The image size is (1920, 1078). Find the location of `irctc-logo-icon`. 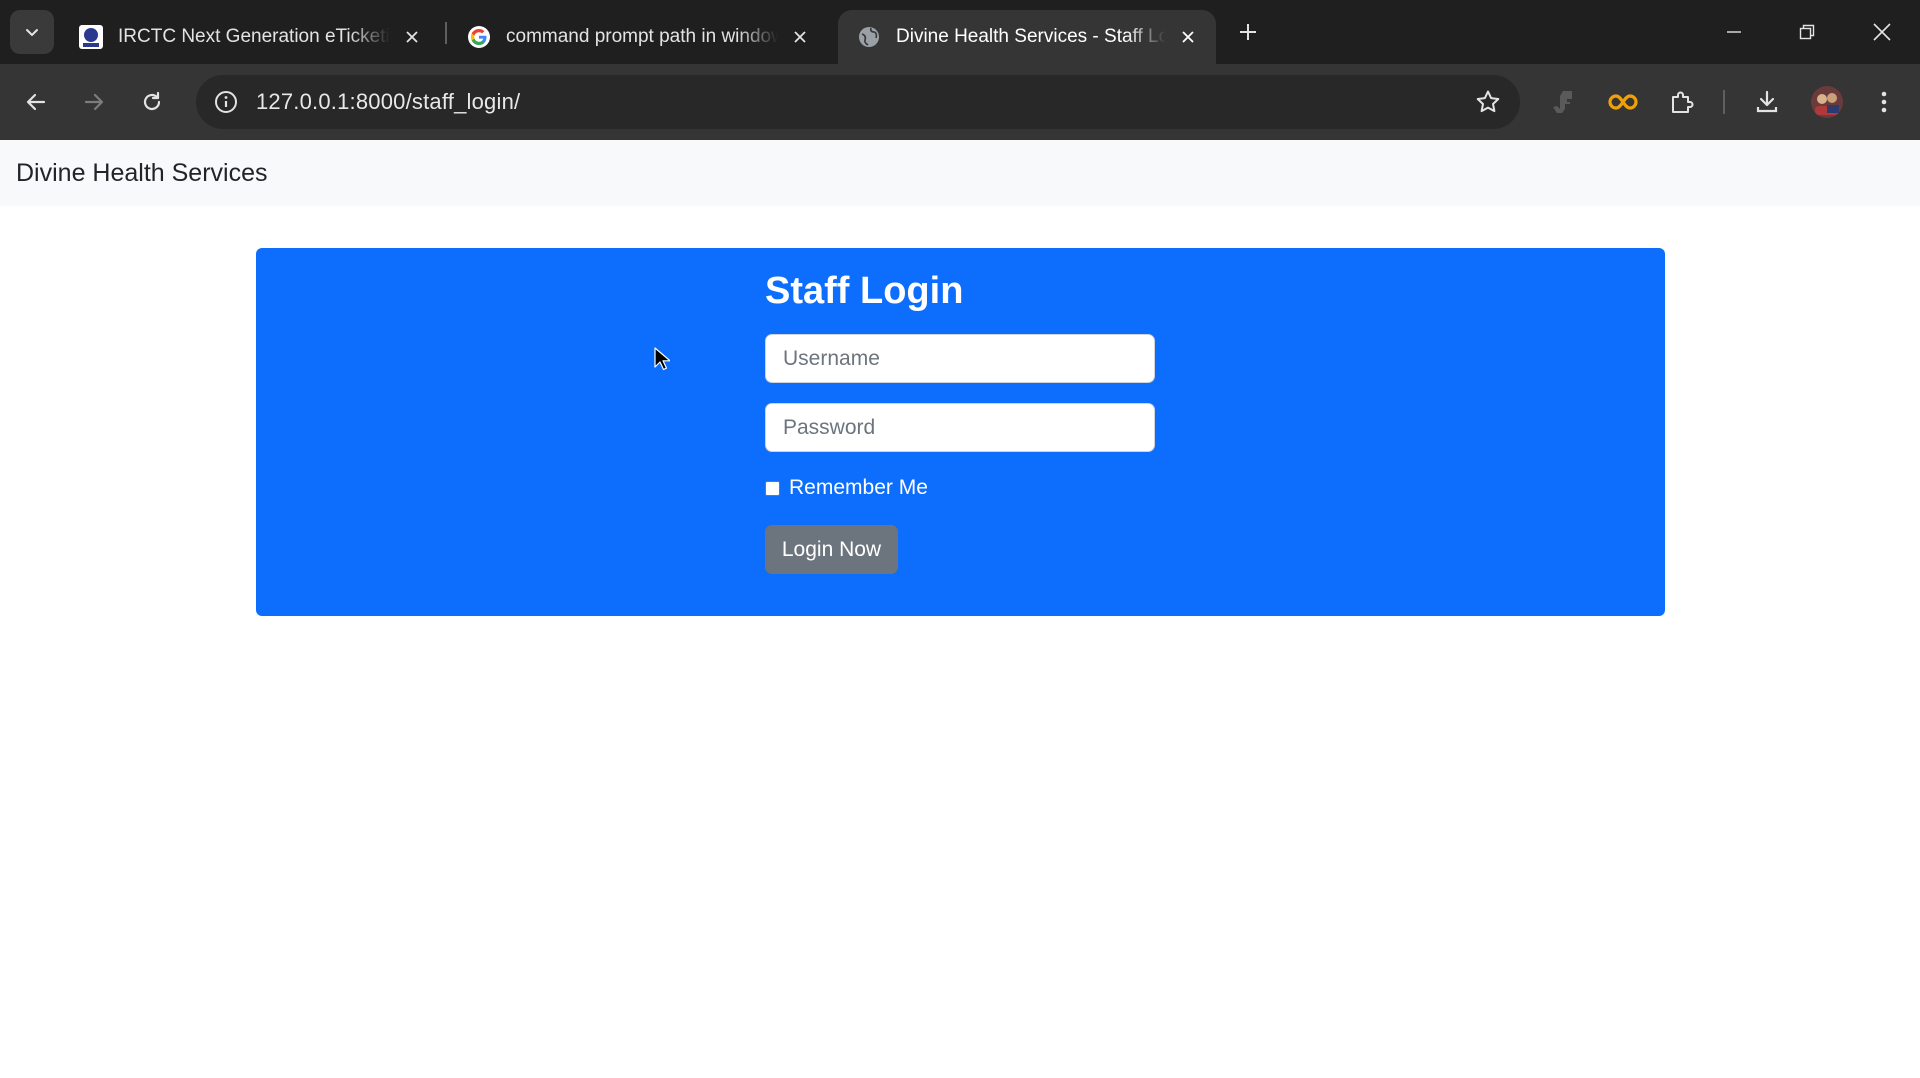

irctc-logo-icon is located at coordinates (91, 37).